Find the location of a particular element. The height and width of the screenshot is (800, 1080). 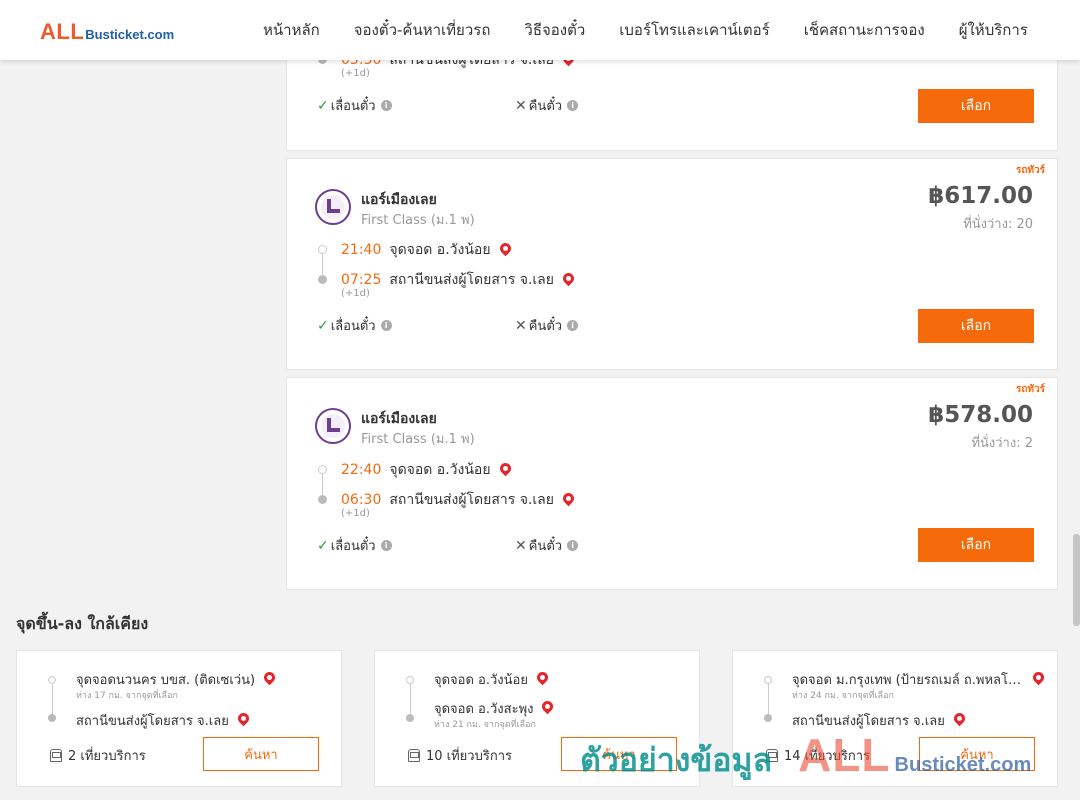

from-stop: จุดจอด อ.วังน้อย is located at coordinates (492, 679).